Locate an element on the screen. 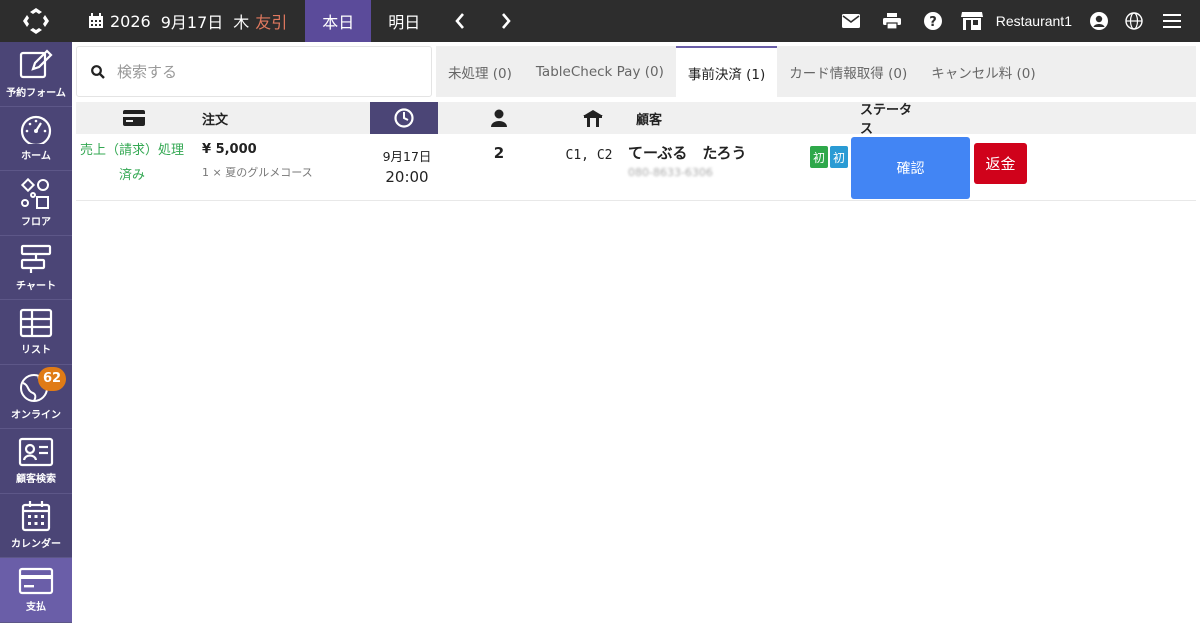 The height and width of the screenshot is (623, 1200). order-course: 1 × 夏のグルメコース is located at coordinates (257, 172).